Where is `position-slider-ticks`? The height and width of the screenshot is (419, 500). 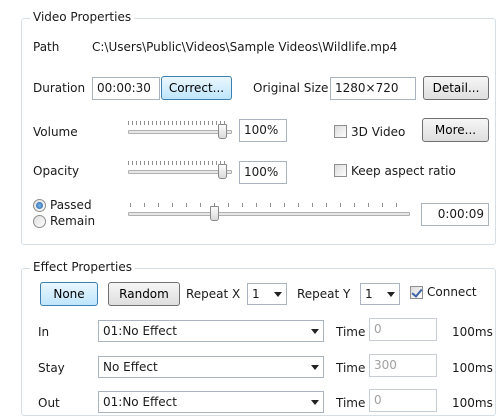
position-slider-ticks is located at coordinates (270, 205).